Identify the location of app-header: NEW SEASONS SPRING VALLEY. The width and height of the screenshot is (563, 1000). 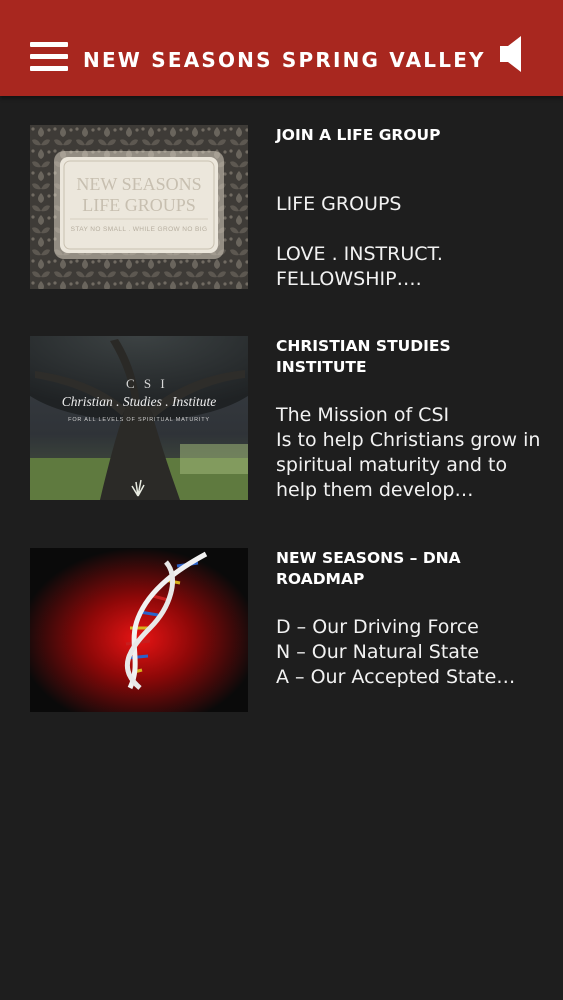
(281, 48).